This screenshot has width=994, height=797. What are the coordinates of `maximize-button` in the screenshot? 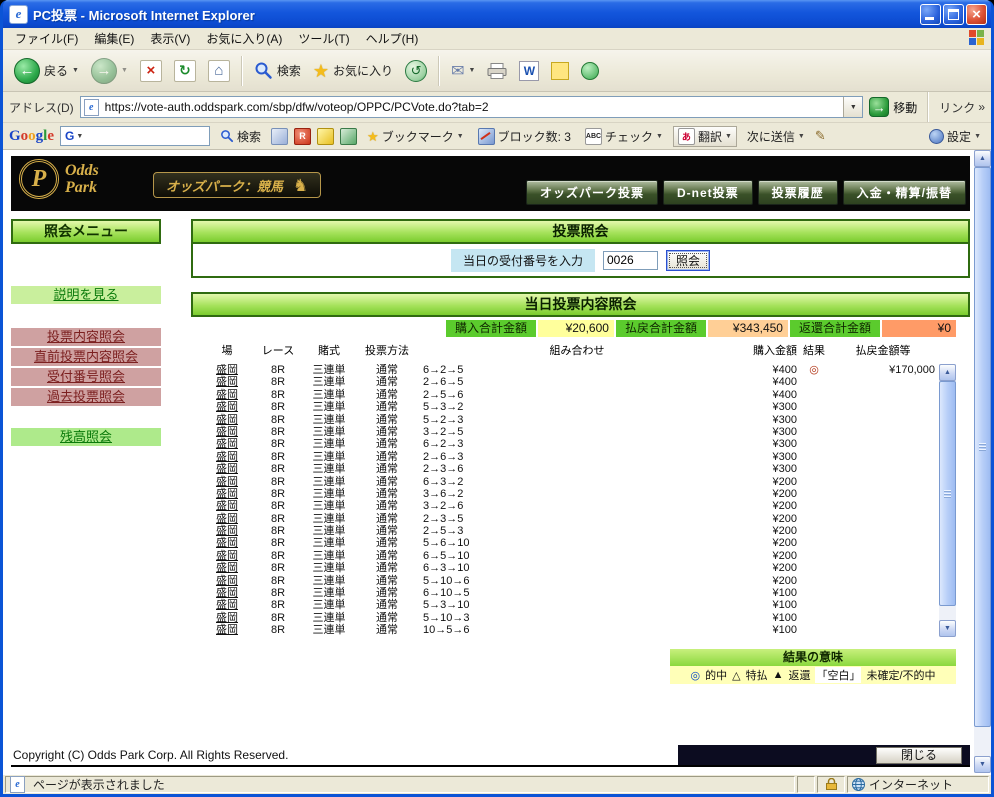 It's located at (953, 14).